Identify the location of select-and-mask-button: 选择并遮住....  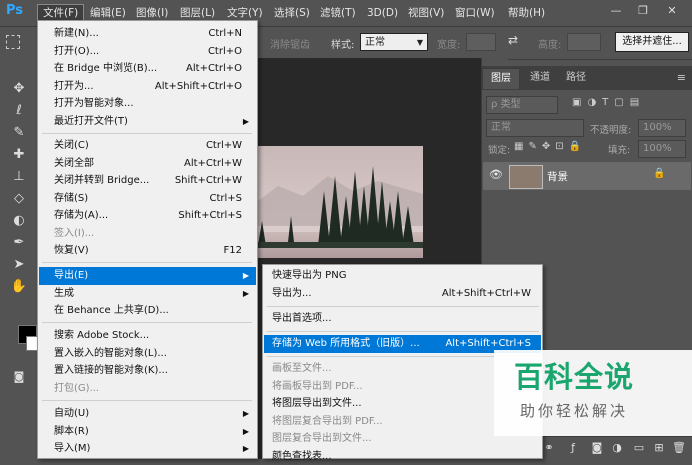
(652, 42).